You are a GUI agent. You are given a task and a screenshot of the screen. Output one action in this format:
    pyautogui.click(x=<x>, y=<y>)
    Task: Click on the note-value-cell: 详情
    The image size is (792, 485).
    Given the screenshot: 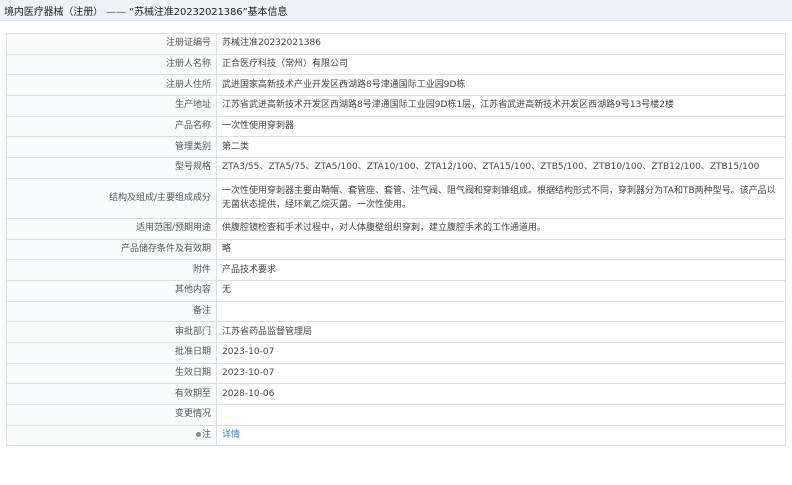 What is the action you would take?
    pyautogui.click(x=501, y=435)
    